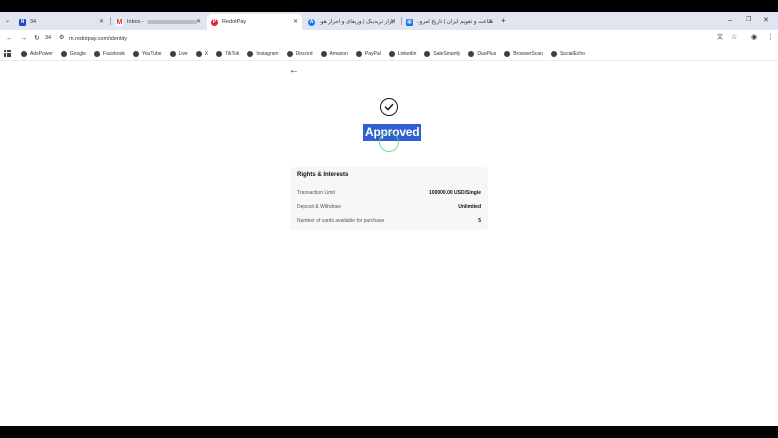 This screenshot has width=778, height=438. Describe the element at coordinates (748, 20) in the screenshot. I see `restore-icon: ❐` at that location.